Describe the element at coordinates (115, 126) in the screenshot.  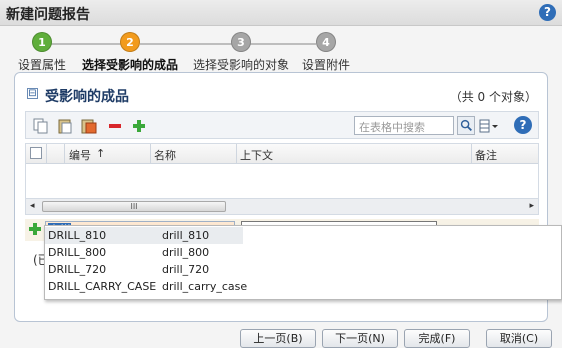
I see `remove-icon` at that location.